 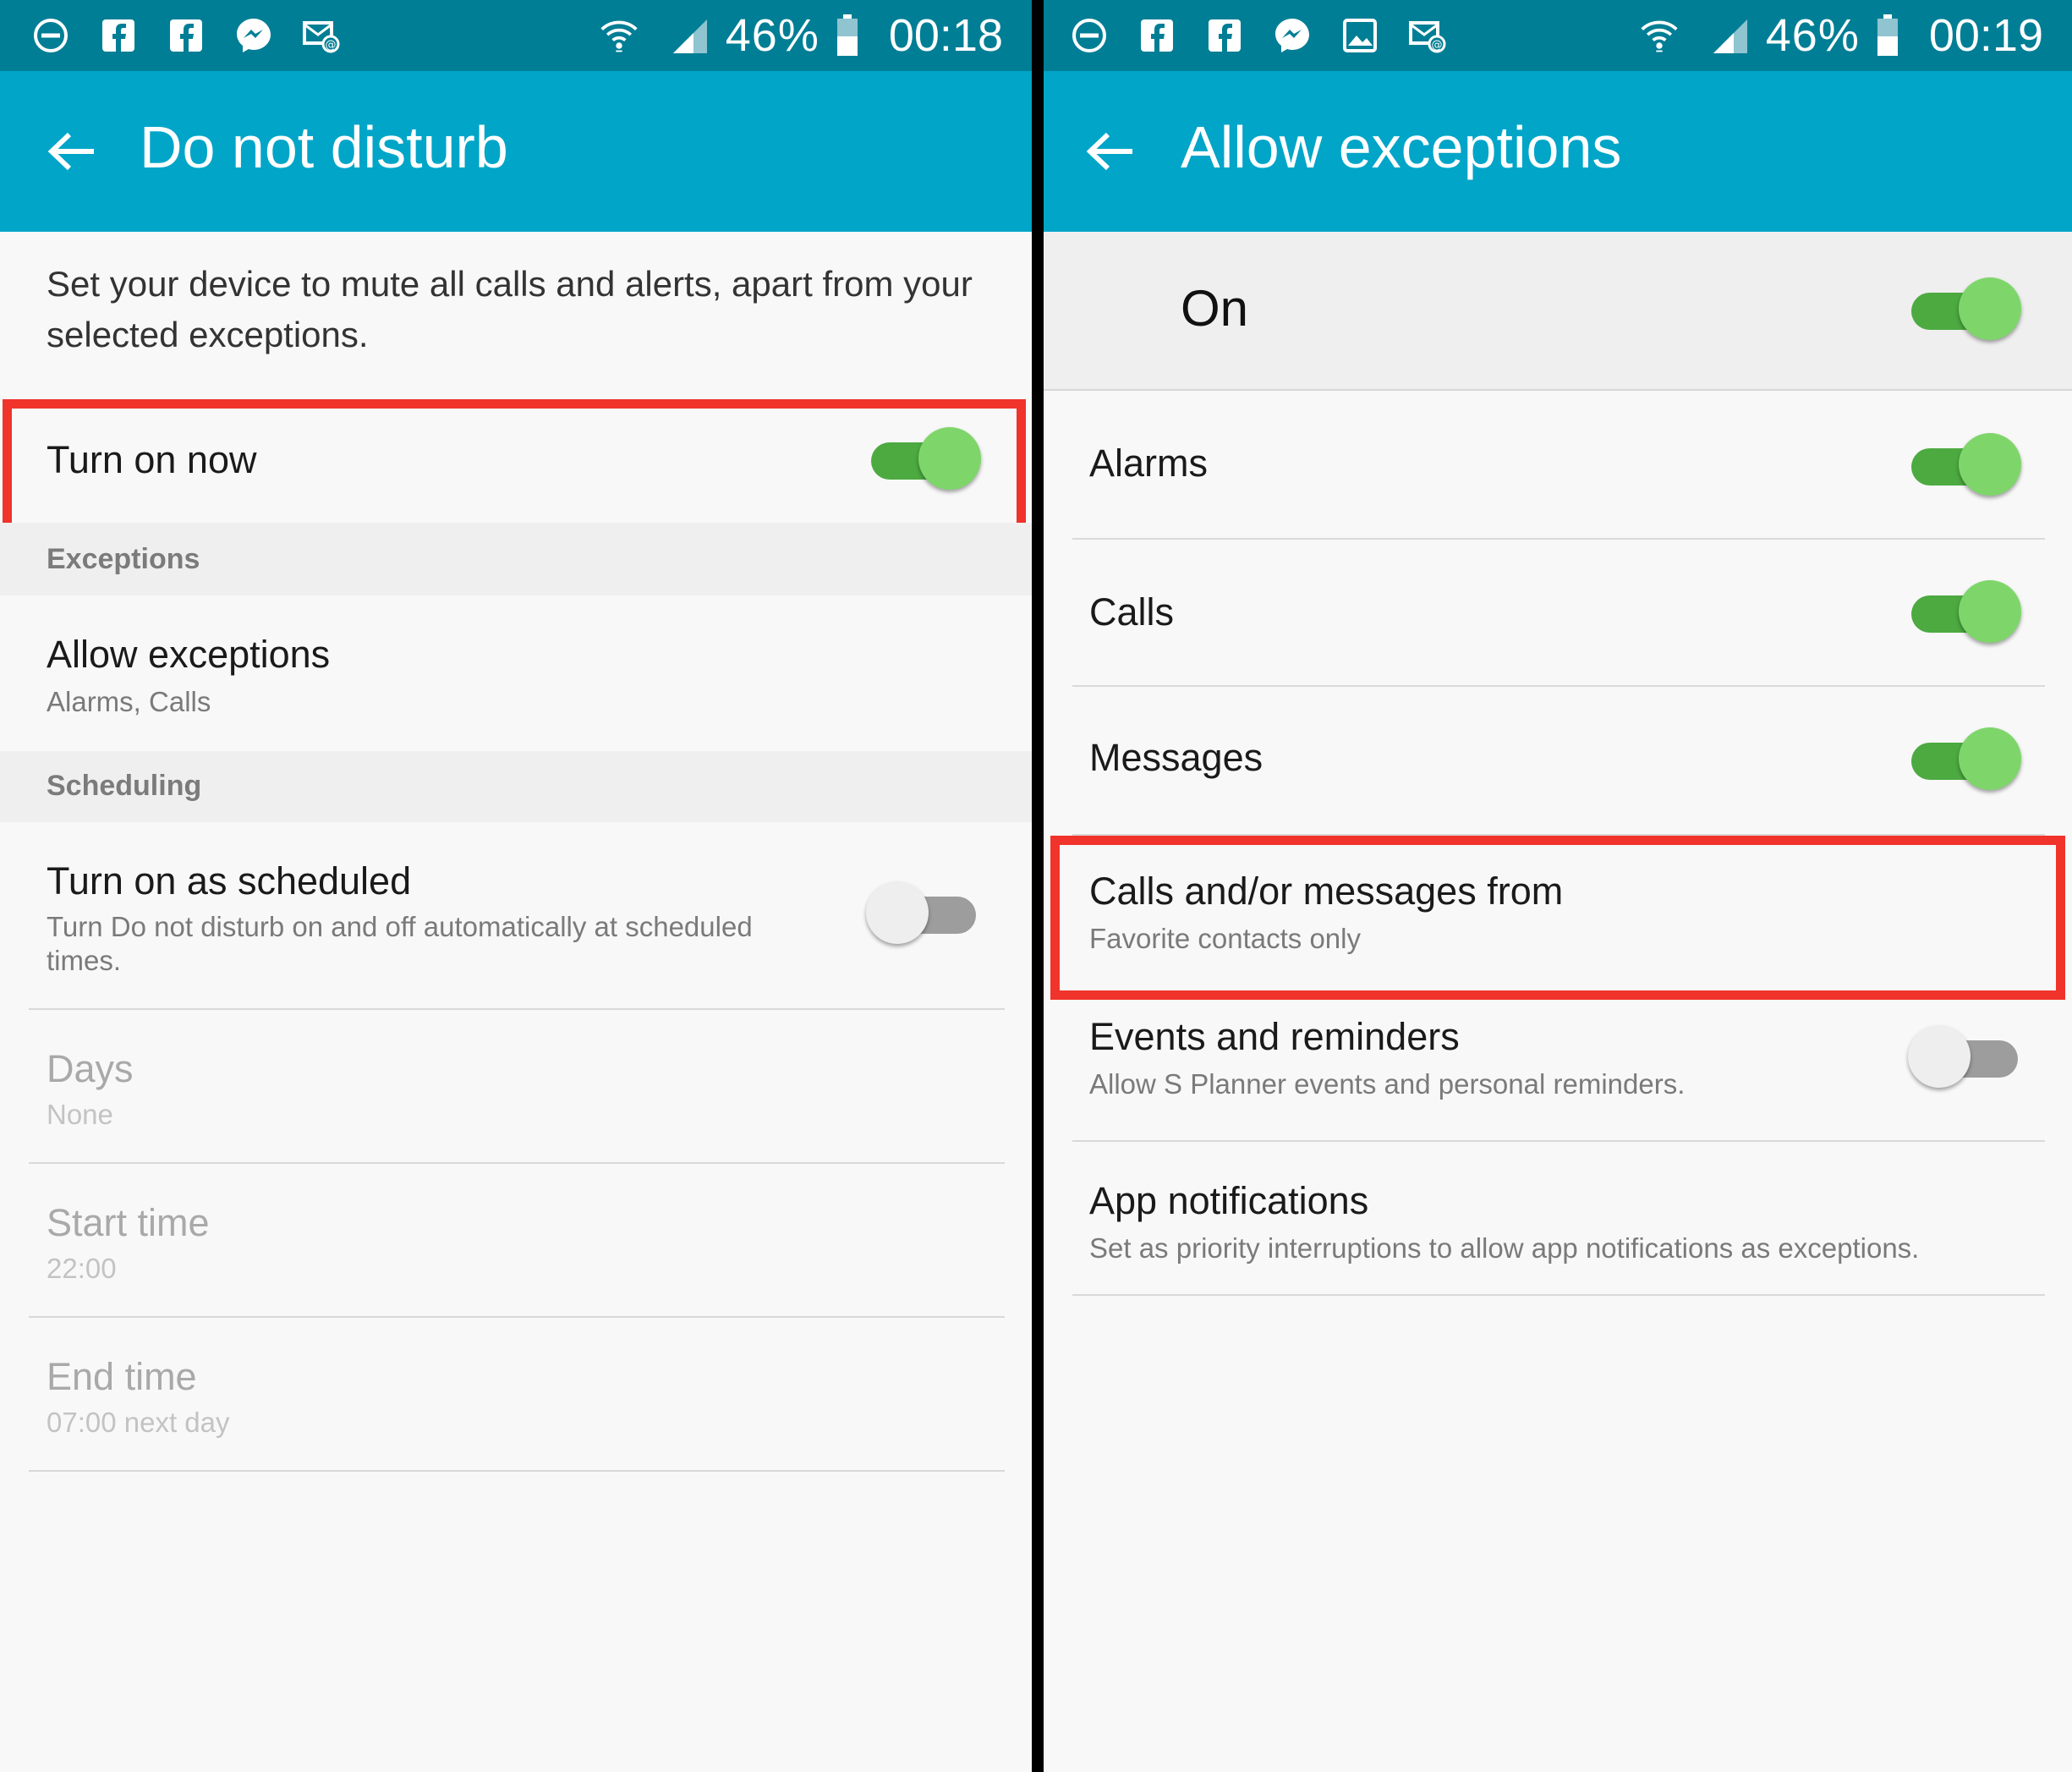 What do you see at coordinates (122, 1376) in the screenshot?
I see `end-time-title: End time` at bounding box center [122, 1376].